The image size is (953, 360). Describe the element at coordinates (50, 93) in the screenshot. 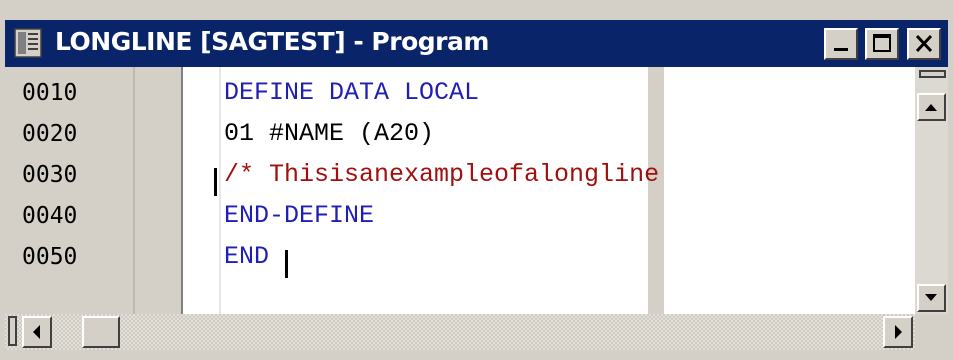

I see `line-number: 0010` at that location.